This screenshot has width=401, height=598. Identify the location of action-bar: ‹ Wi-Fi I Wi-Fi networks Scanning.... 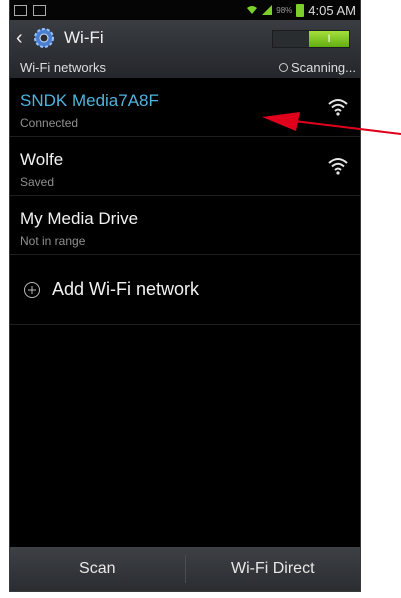
(185, 49).